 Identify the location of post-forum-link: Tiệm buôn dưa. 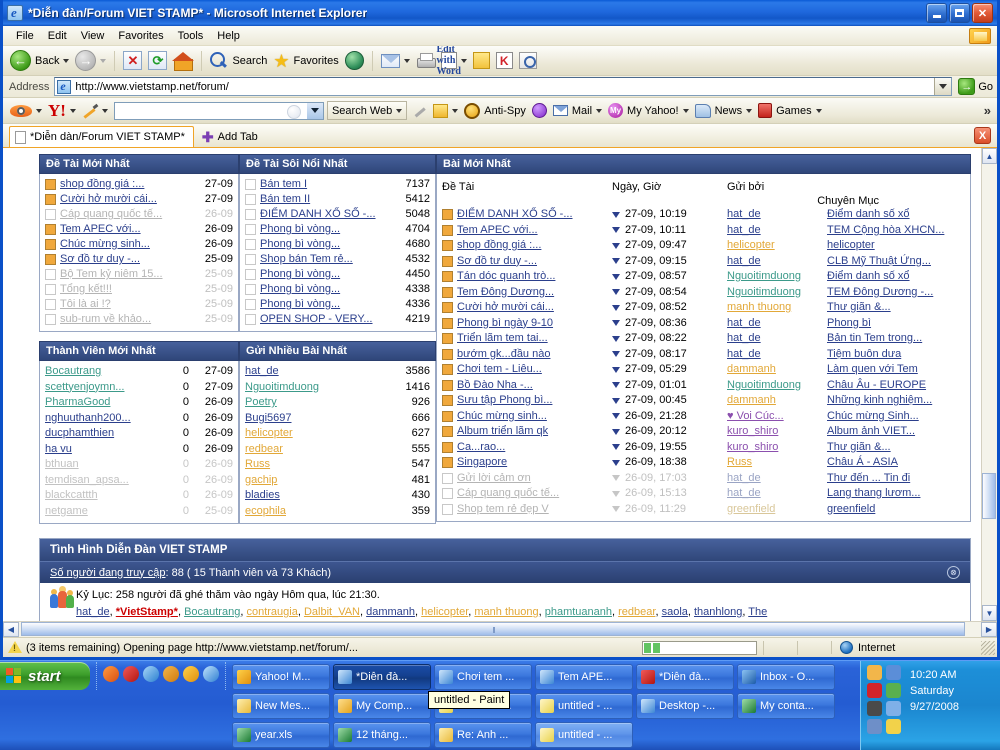
(864, 354).